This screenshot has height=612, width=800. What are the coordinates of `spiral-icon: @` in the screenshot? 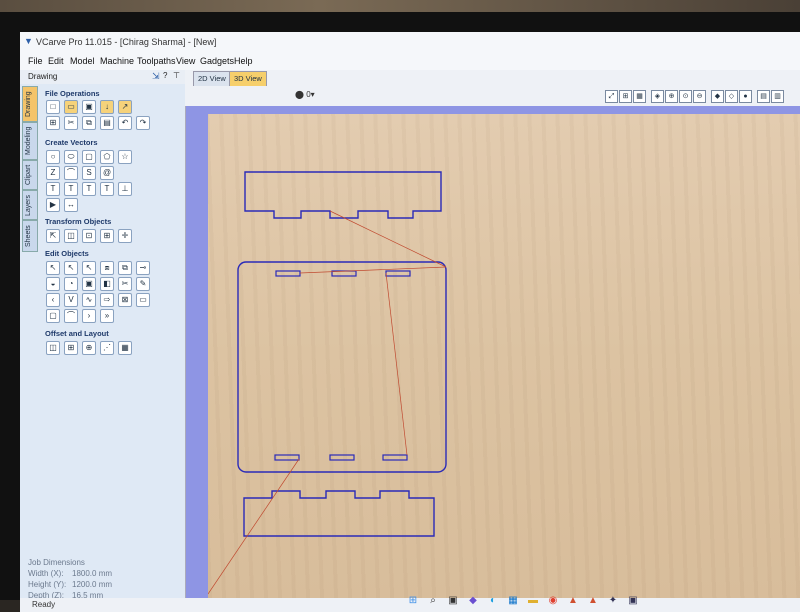 It's located at (107, 173).